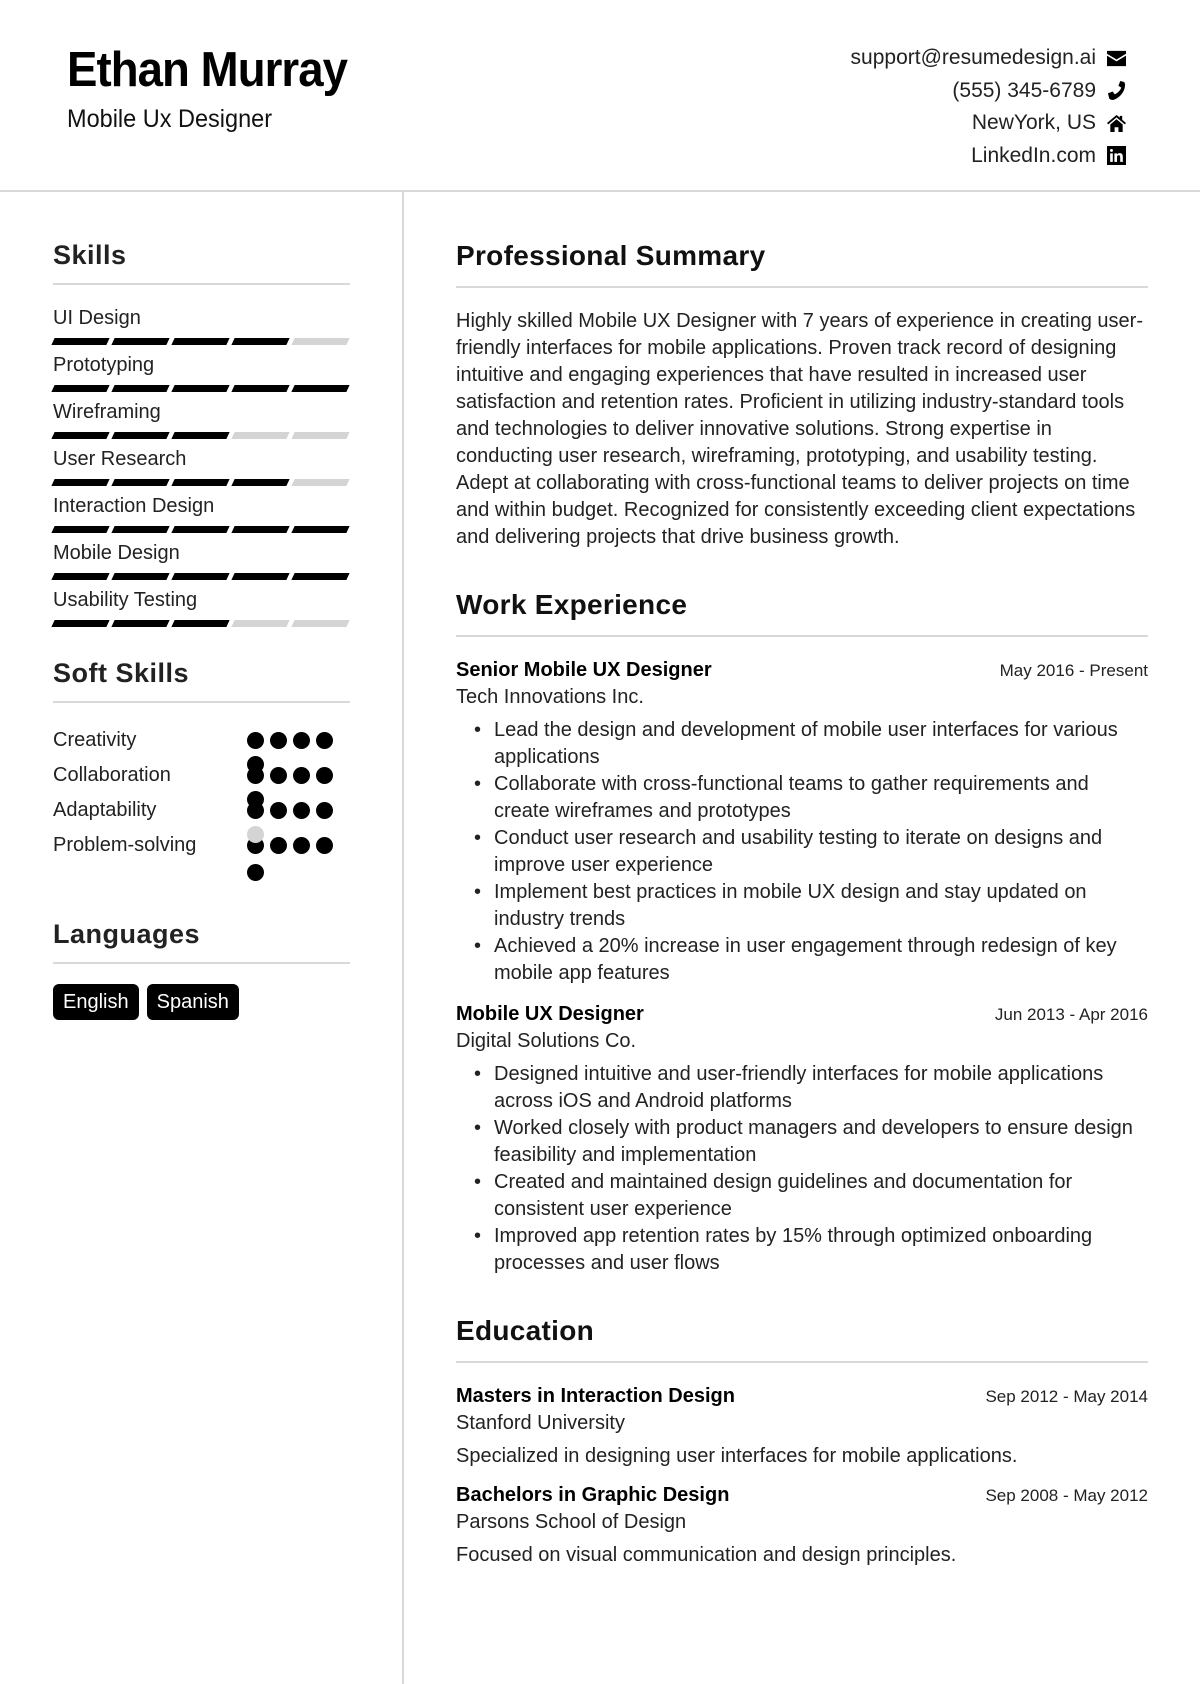 Image resolution: width=1200 pixels, height=1684 pixels. I want to click on contact-phone: (555) 345-6789, so click(988, 91).